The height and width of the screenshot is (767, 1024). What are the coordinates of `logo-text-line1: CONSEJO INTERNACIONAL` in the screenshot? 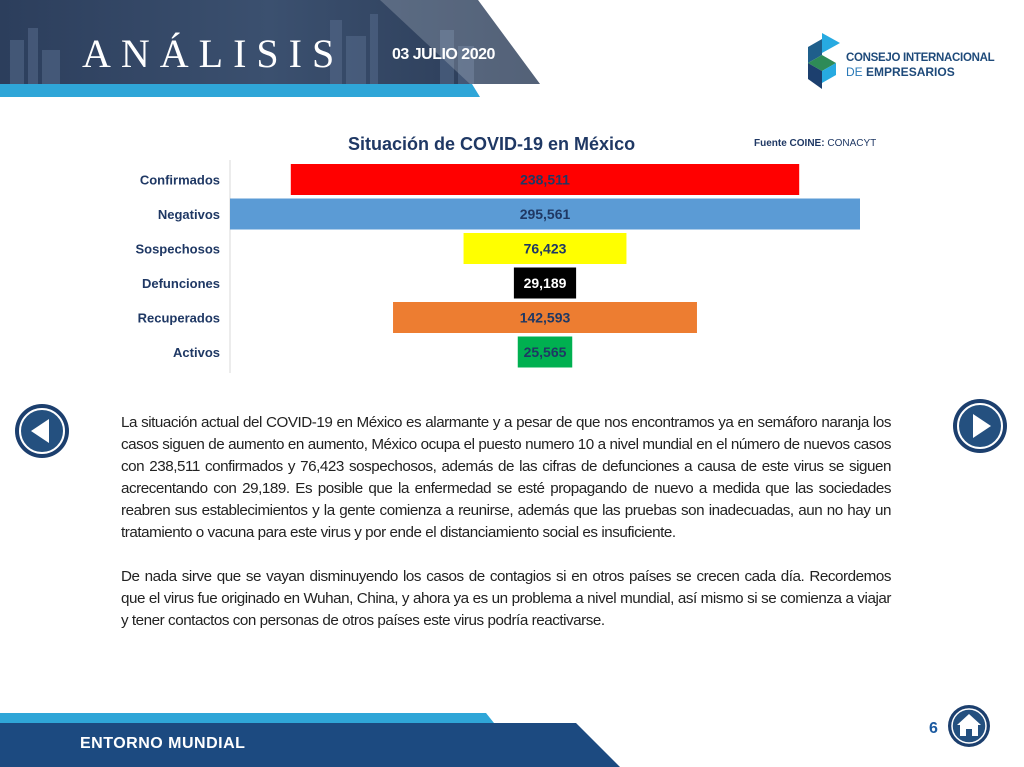 It's located at (920, 58).